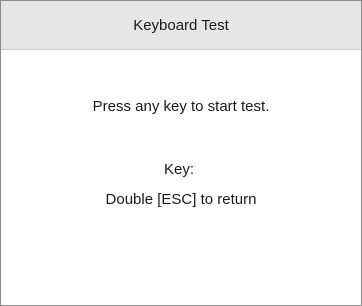 This screenshot has height=306, width=362. What do you see at coordinates (181, 199) in the screenshot?
I see `return-hint: Double [ESC] to return` at bounding box center [181, 199].